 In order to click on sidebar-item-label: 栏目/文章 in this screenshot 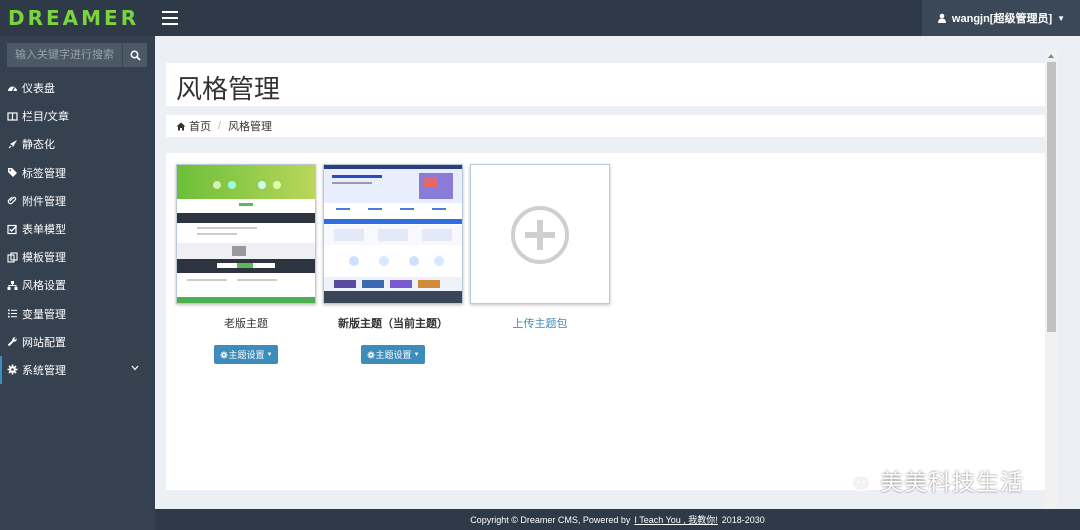, I will do `click(46, 117)`.